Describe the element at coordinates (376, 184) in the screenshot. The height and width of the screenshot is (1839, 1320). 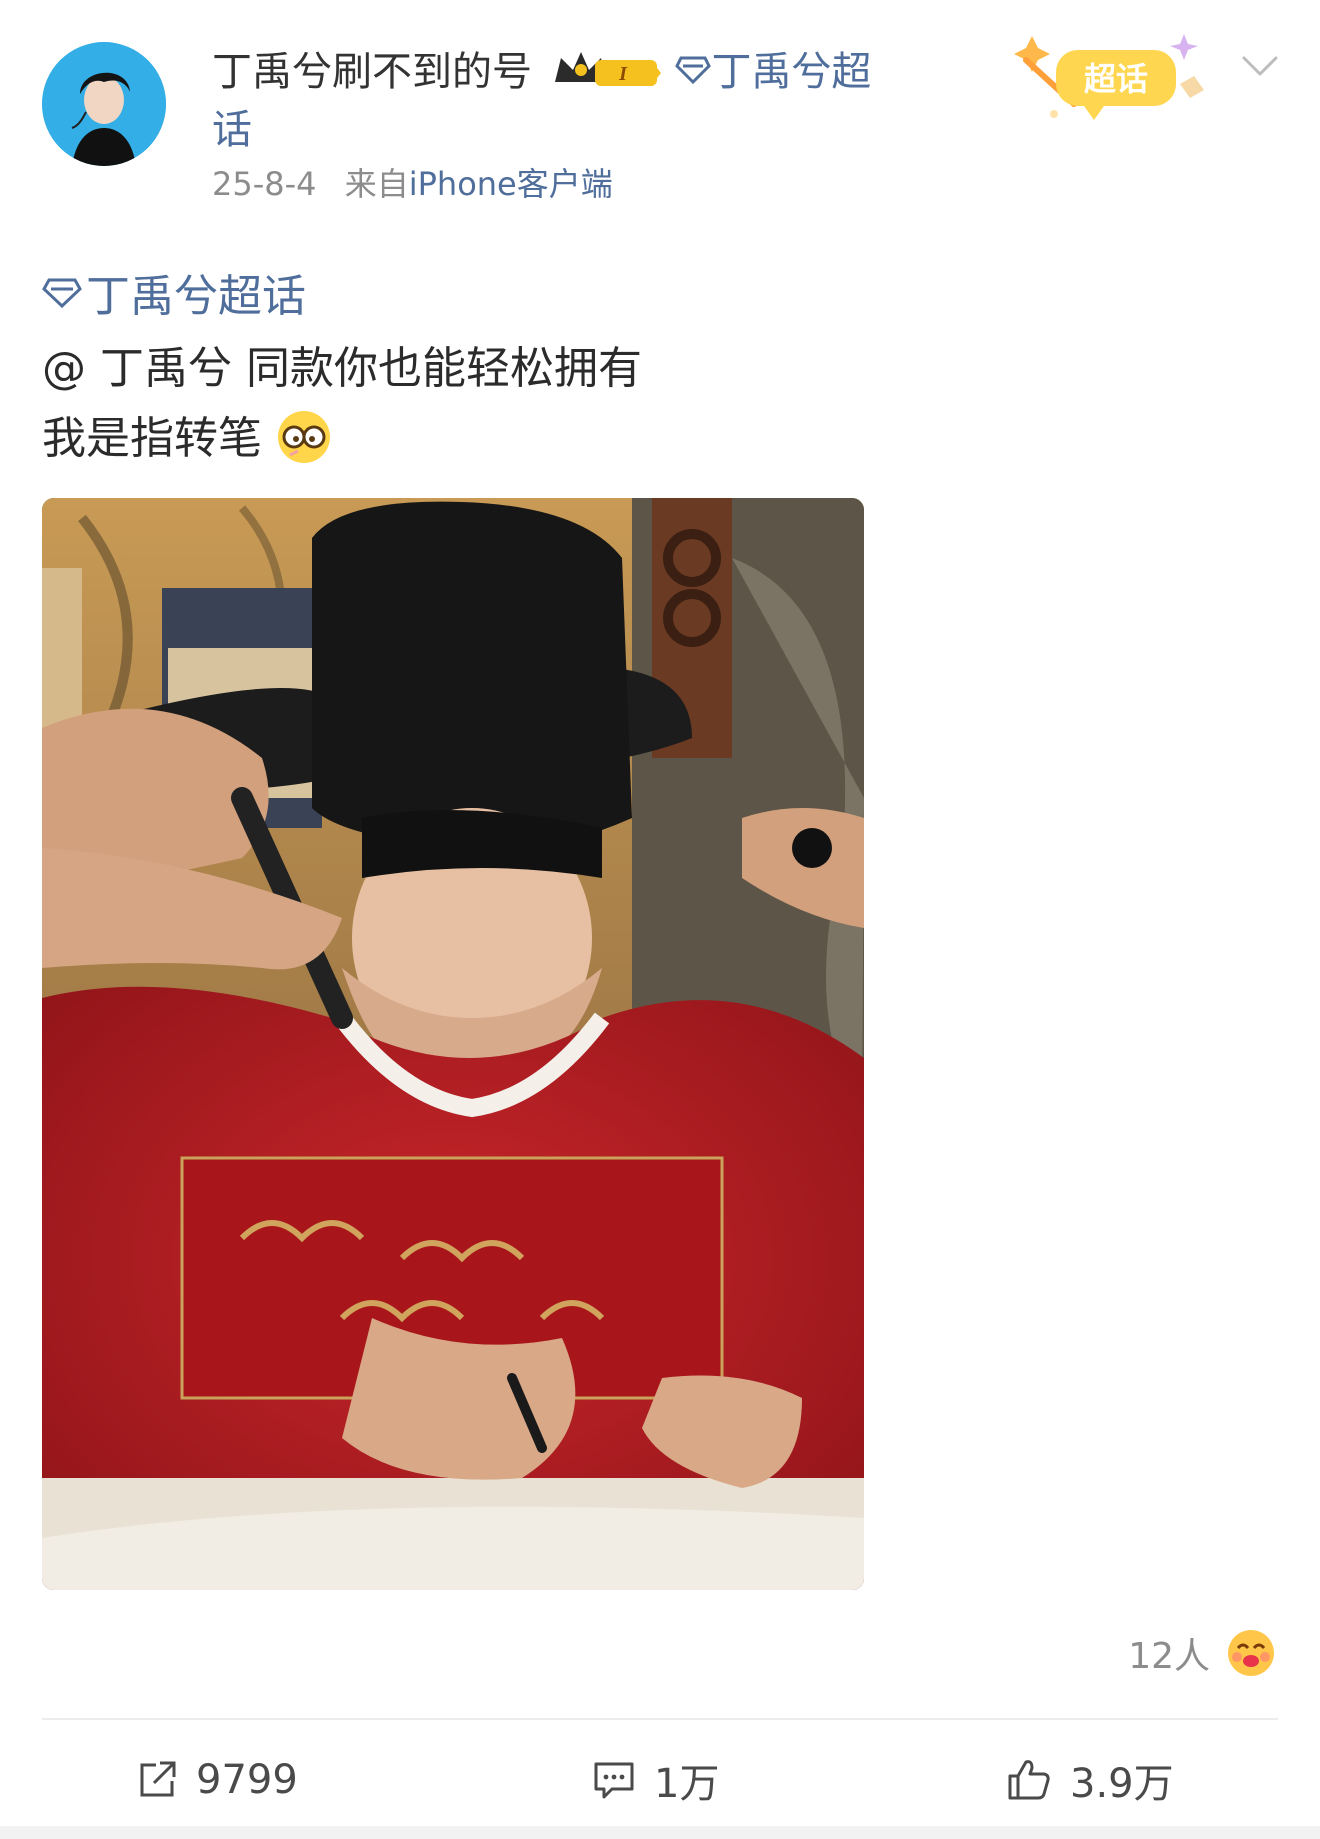
I see `post-source-prefix: 来自` at that location.